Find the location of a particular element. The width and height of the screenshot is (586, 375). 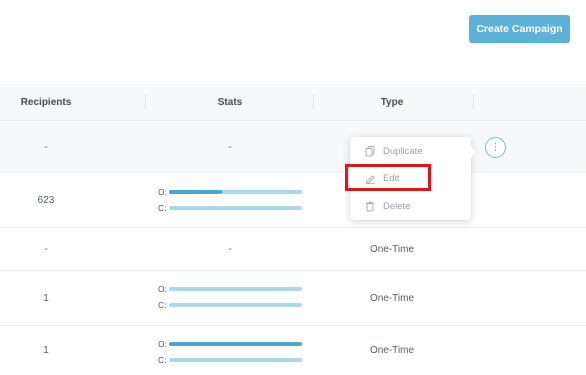

copy-icon is located at coordinates (370, 151).